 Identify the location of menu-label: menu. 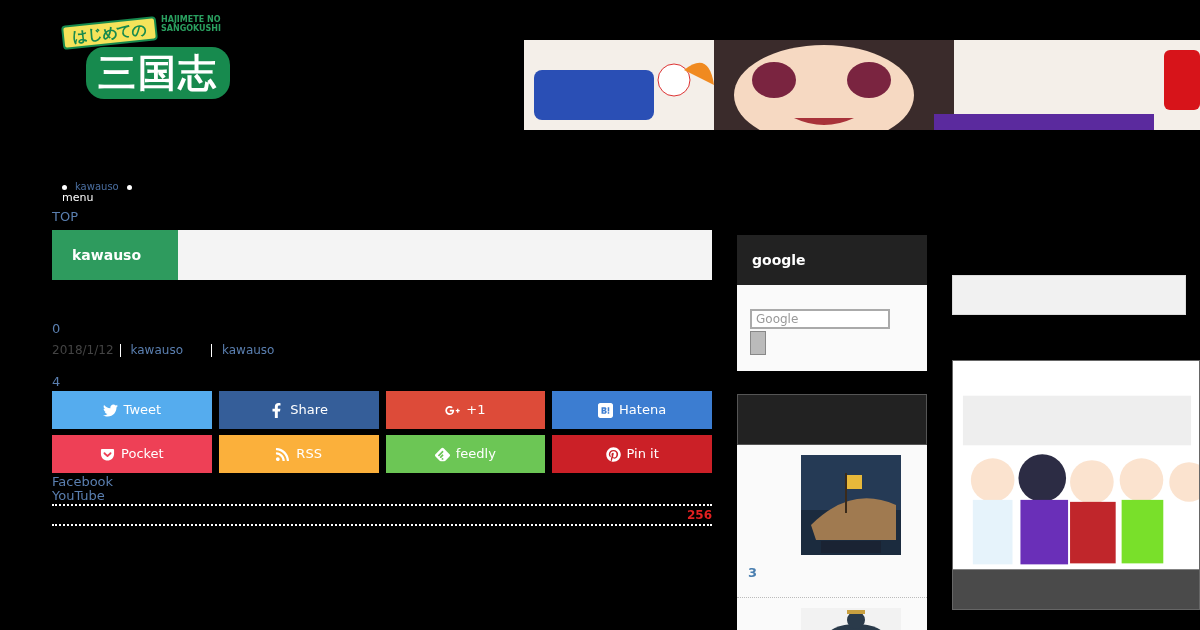
(387, 197).